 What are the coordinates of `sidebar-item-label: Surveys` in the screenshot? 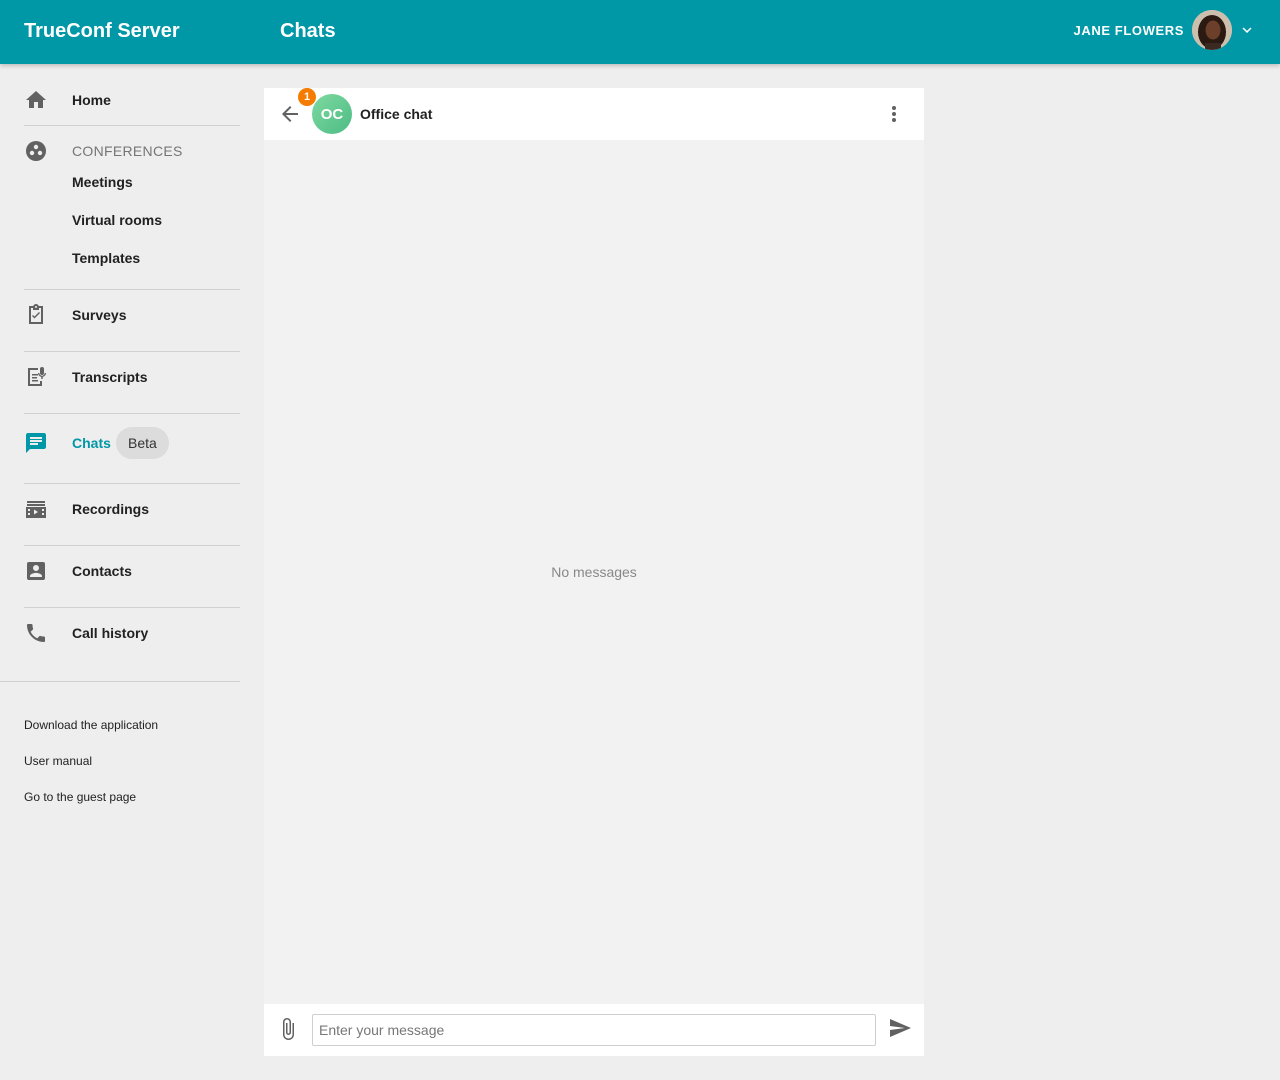 It's located at (99, 315).